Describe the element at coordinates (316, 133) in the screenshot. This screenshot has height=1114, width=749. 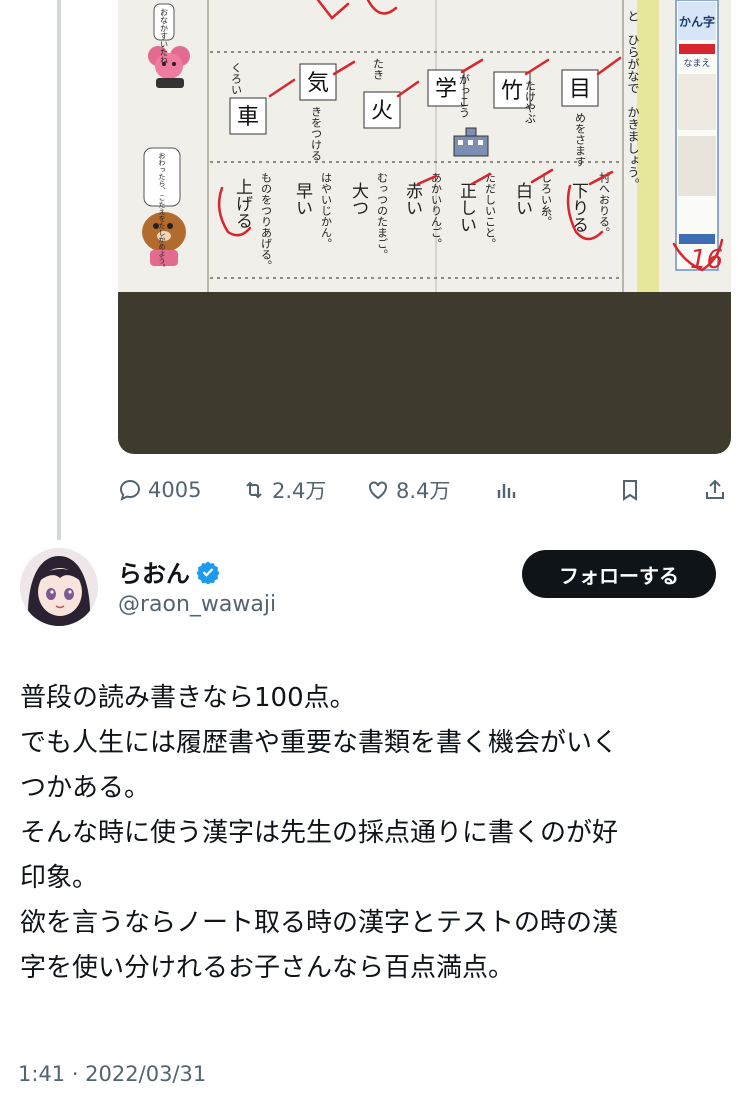
I see `kana-2: きをつける` at that location.